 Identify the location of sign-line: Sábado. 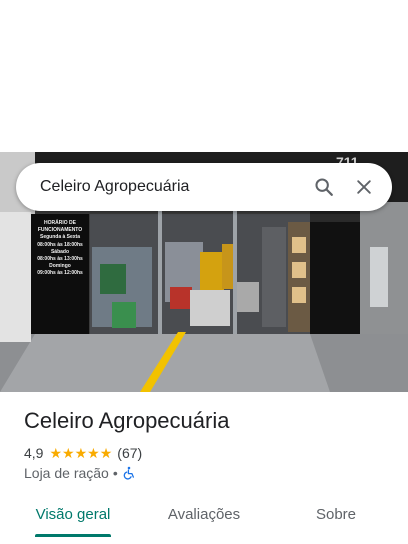
(60, 251).